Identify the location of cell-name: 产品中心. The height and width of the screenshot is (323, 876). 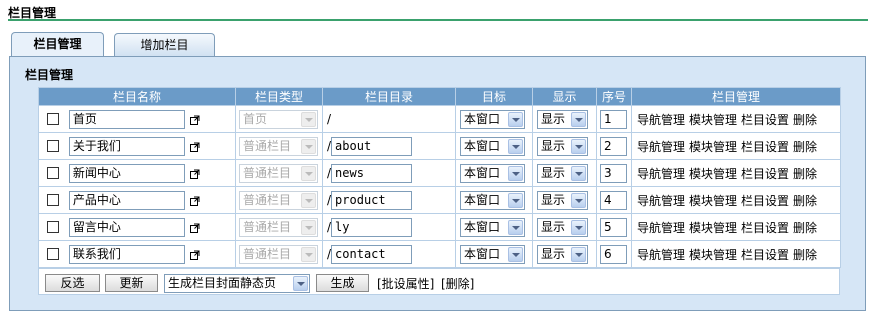
(137, 200).